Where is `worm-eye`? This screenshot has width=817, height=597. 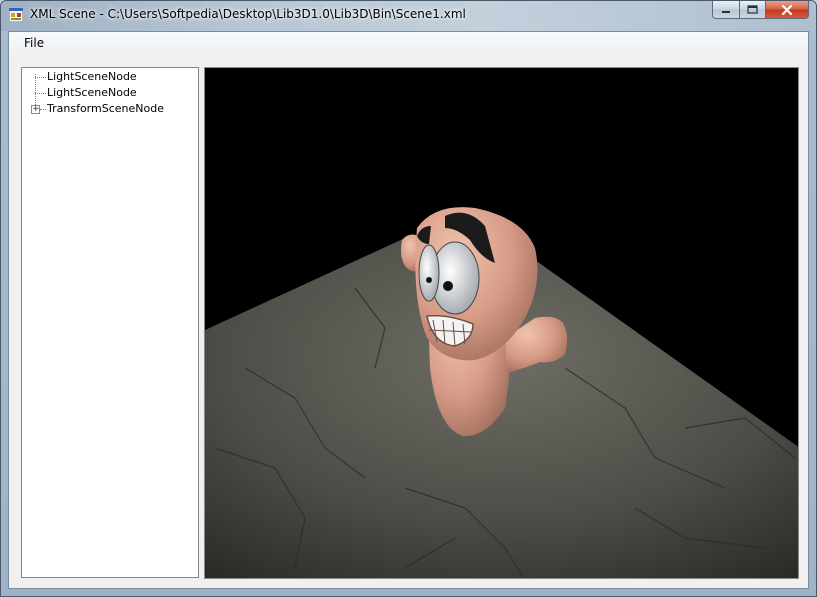
worm-eye is located at coordinates (429, 273).